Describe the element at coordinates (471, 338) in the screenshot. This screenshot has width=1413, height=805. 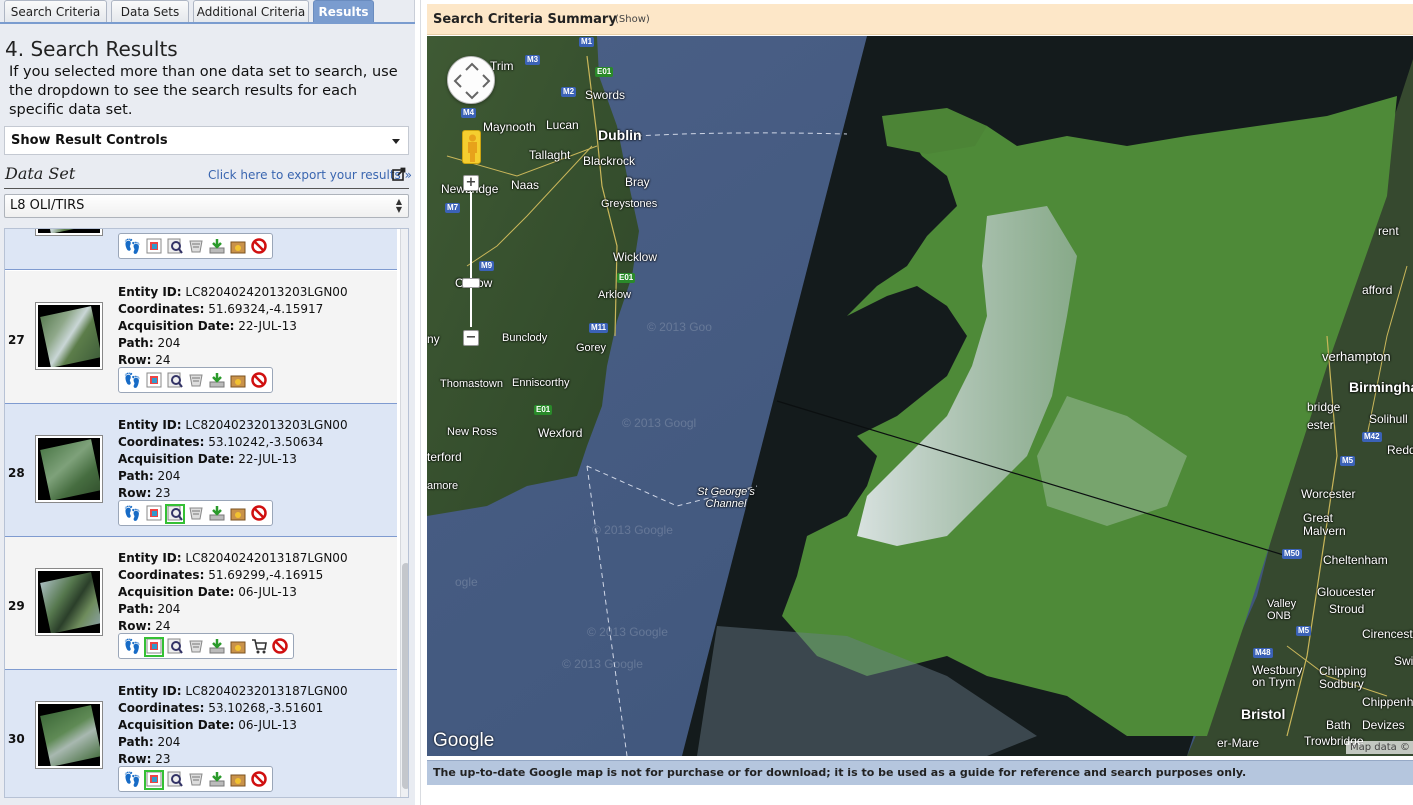
I see `zoom-out-button: −` at that location.